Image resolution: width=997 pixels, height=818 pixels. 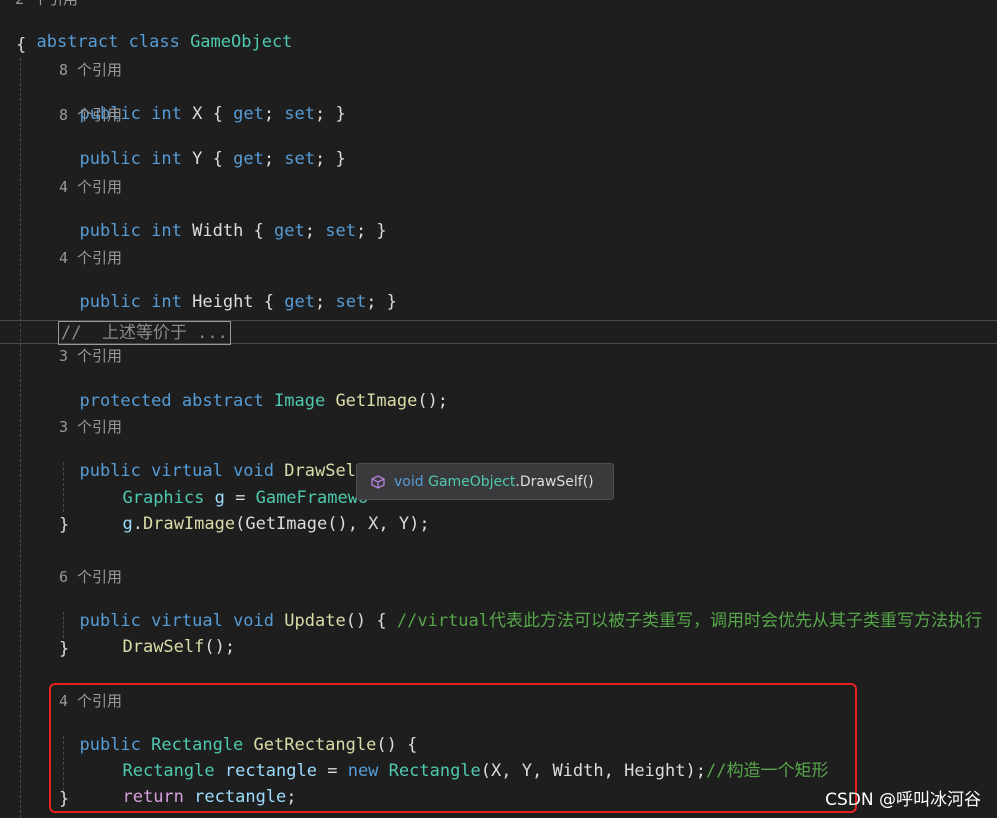 What do you see at coordinates (197, 159) in the screenshot?
I see `property-name: Y` at bounding box center [197, 159].